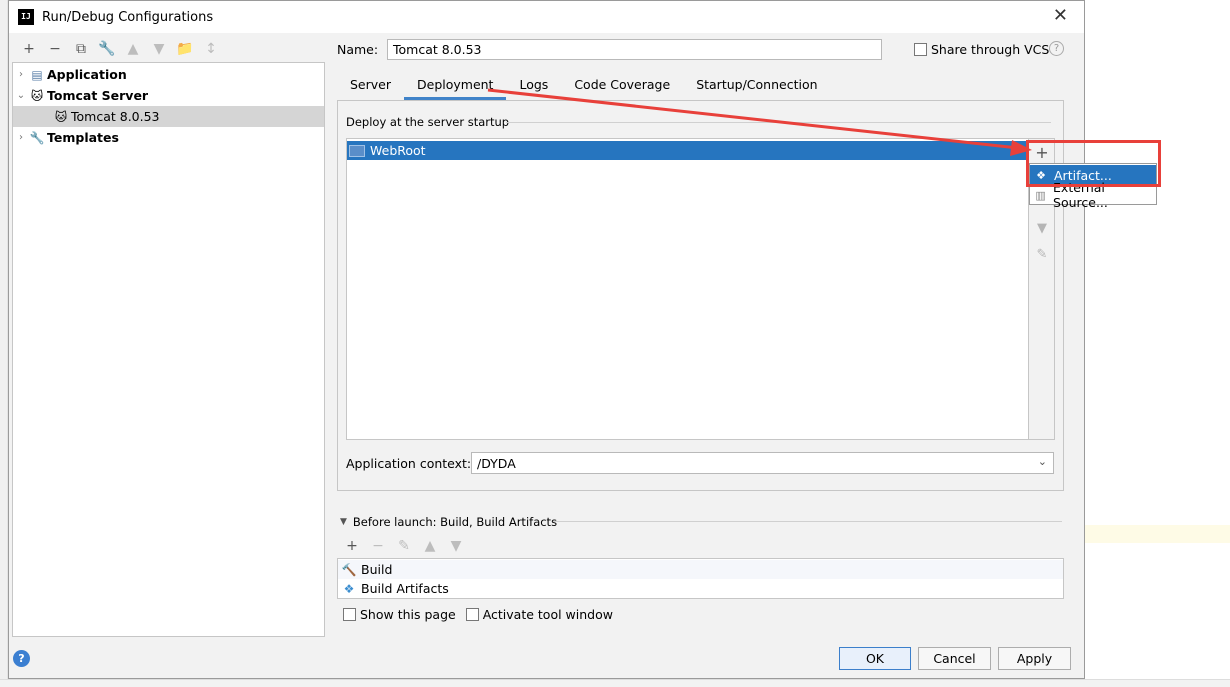  Describe the element at coordinates (409, 463) in the screenshot. I see `app-context-label: Application context:` at that location.